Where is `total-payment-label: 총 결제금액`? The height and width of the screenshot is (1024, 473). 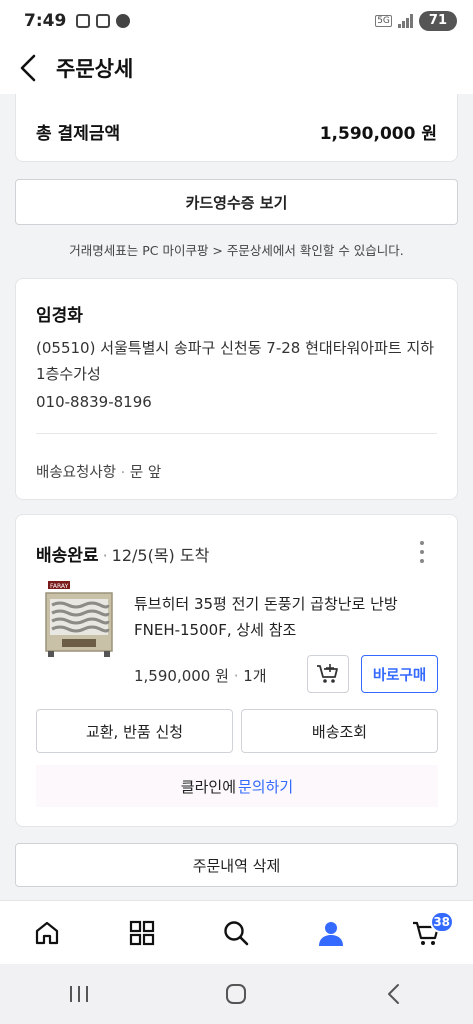
total-payment-label: 총 결제금액 is located at coordinates (78, 134).